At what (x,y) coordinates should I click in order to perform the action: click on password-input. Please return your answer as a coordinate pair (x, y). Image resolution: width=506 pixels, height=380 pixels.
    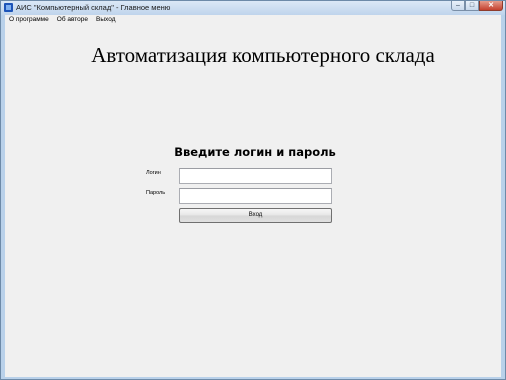
    Looking at the image, I should click on (255, 196).